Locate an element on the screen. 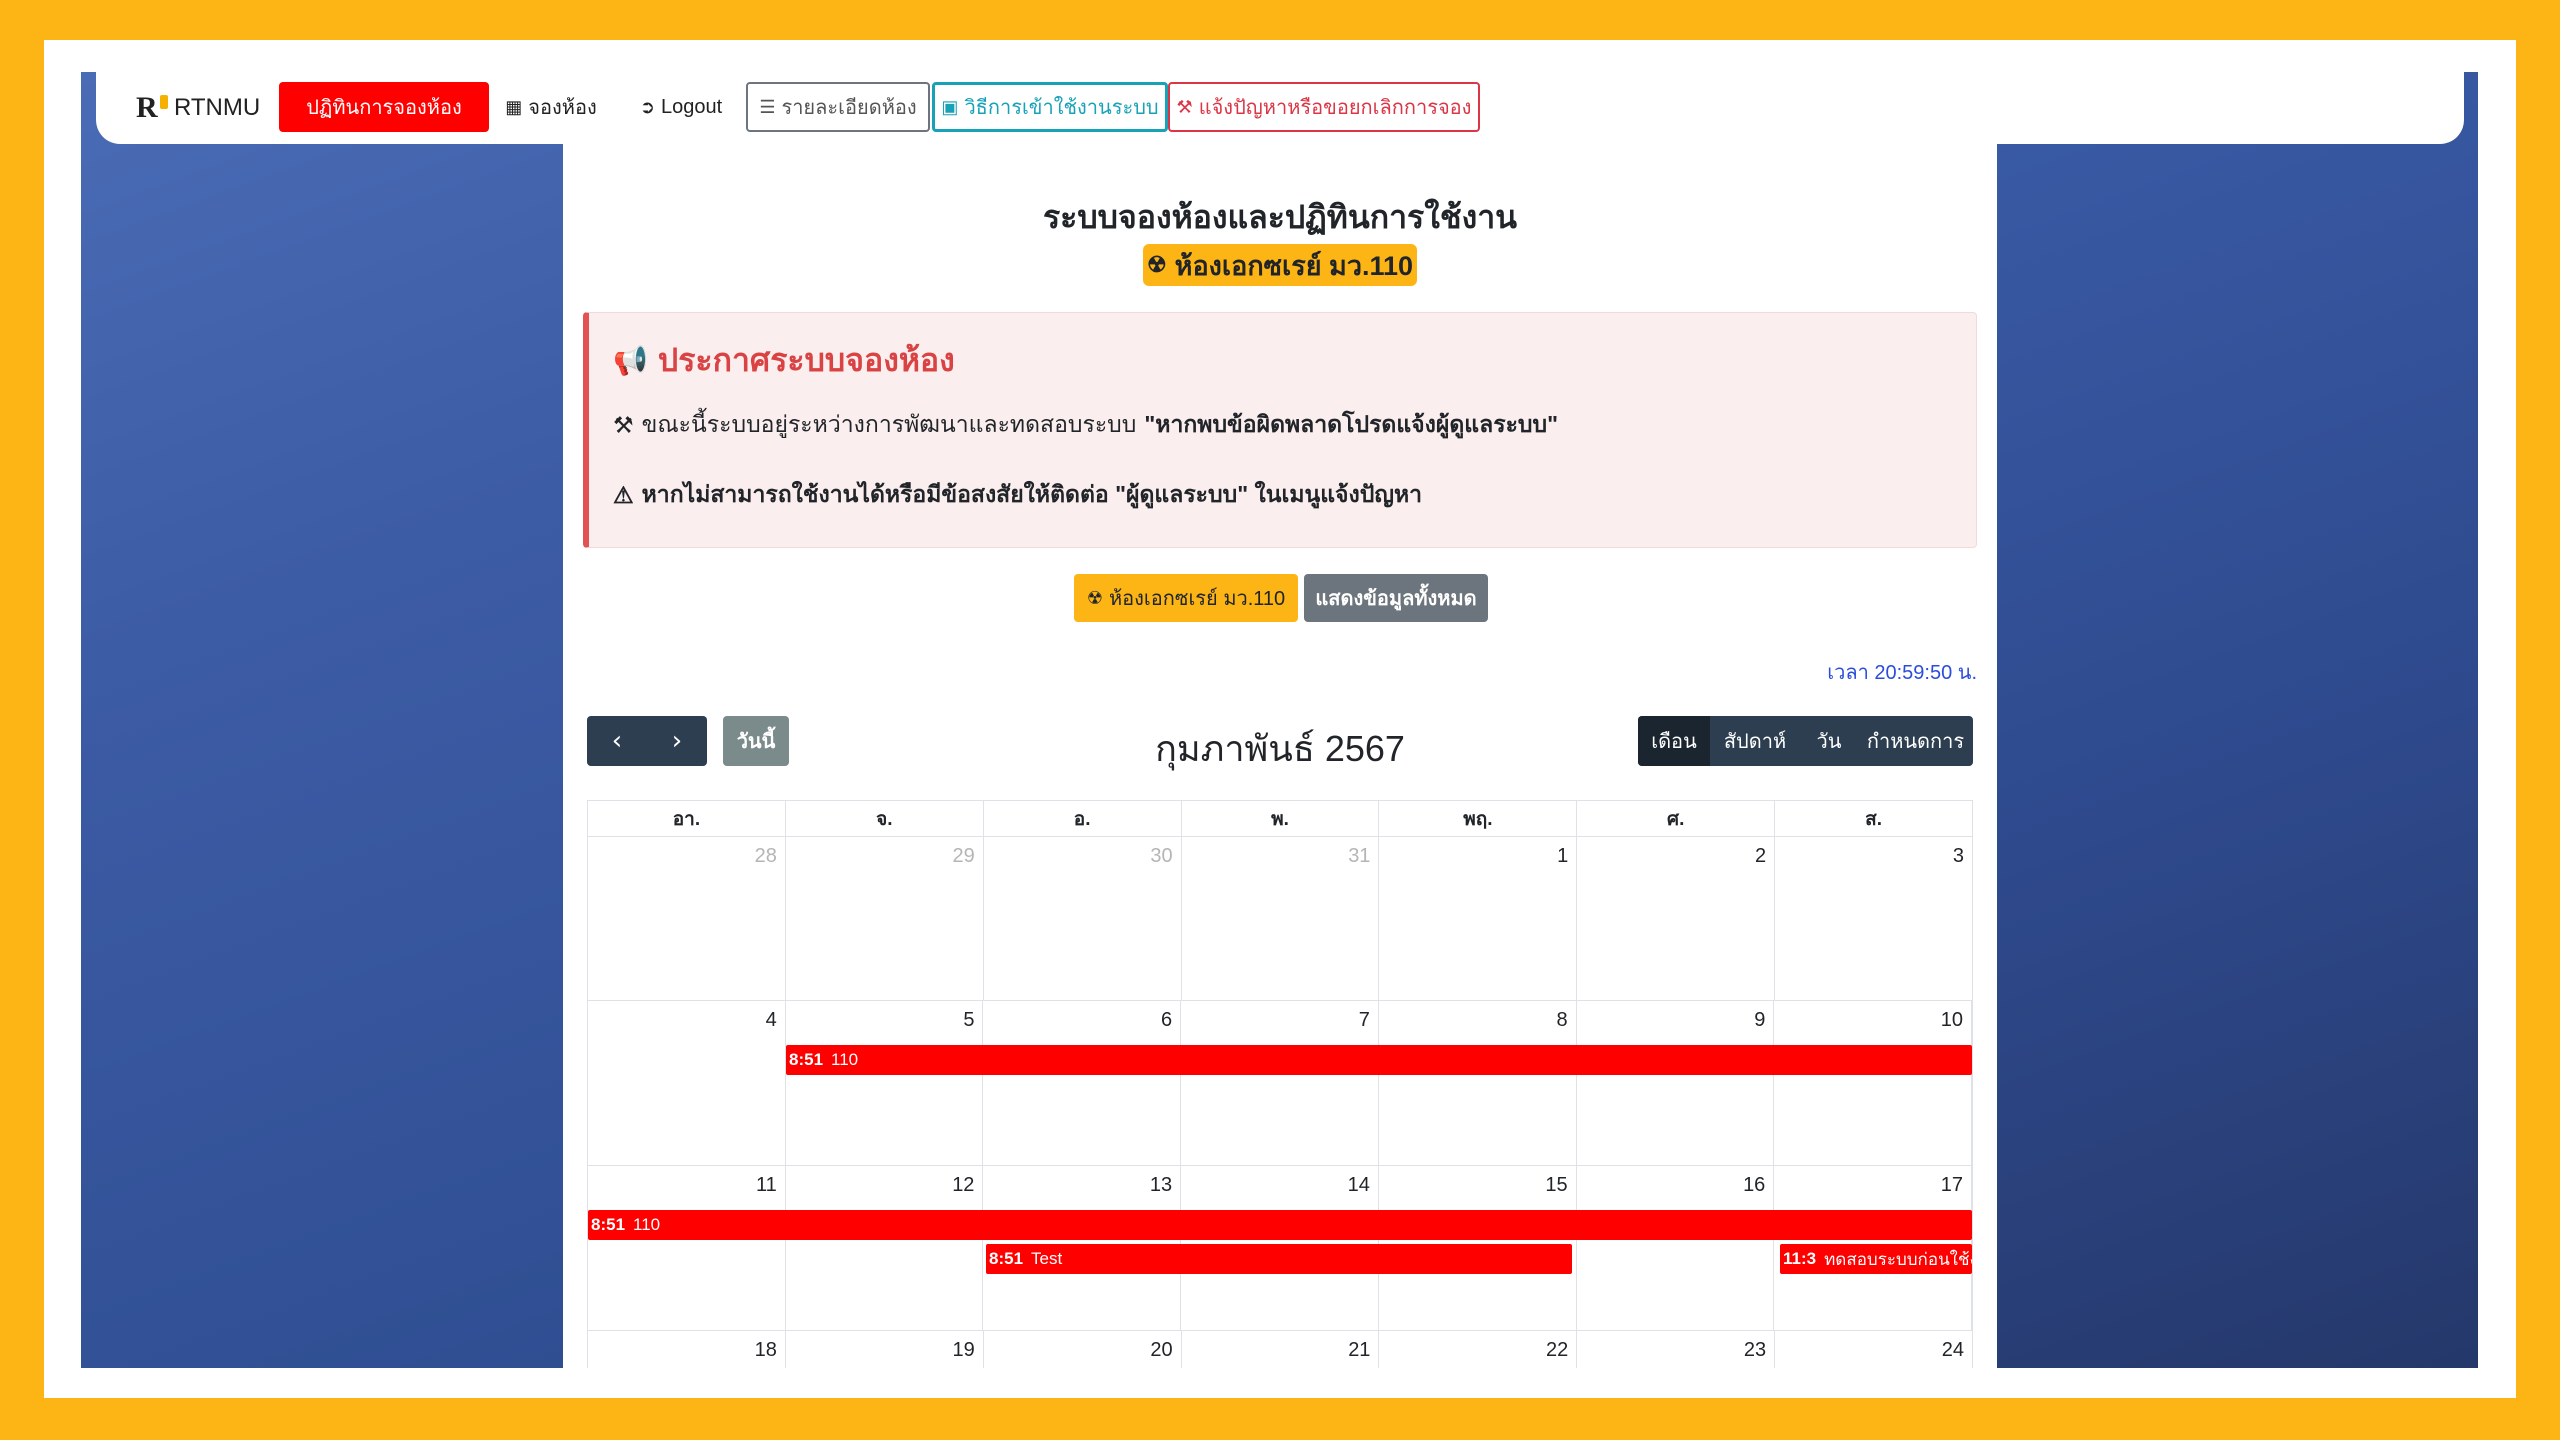 Image resolution: width=2560 pixels, height=1440 pixels. day-number: 1 is located at coordinates (1563, 856).